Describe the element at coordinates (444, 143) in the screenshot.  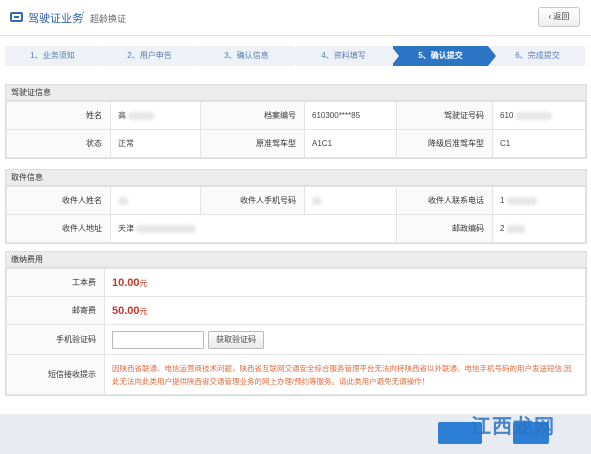
I see `down-class-label: 降级后准驾车型` at that location.